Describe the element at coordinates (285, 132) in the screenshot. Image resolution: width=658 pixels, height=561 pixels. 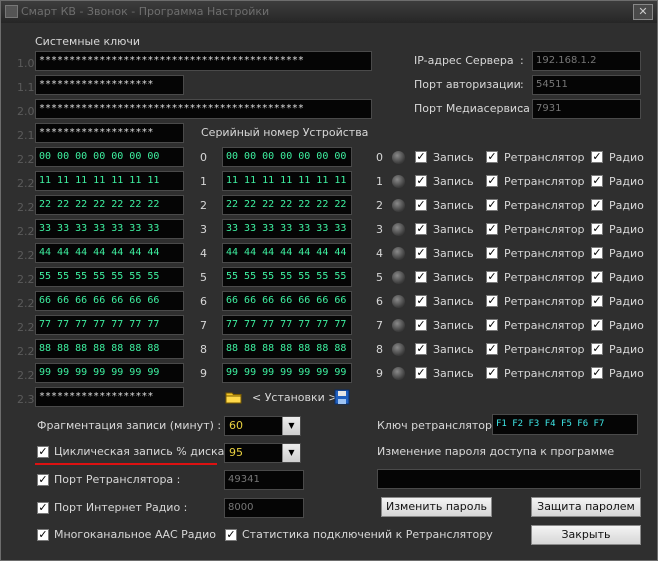
I see `device-serial-label: Серийный номер Устройства` at that location.